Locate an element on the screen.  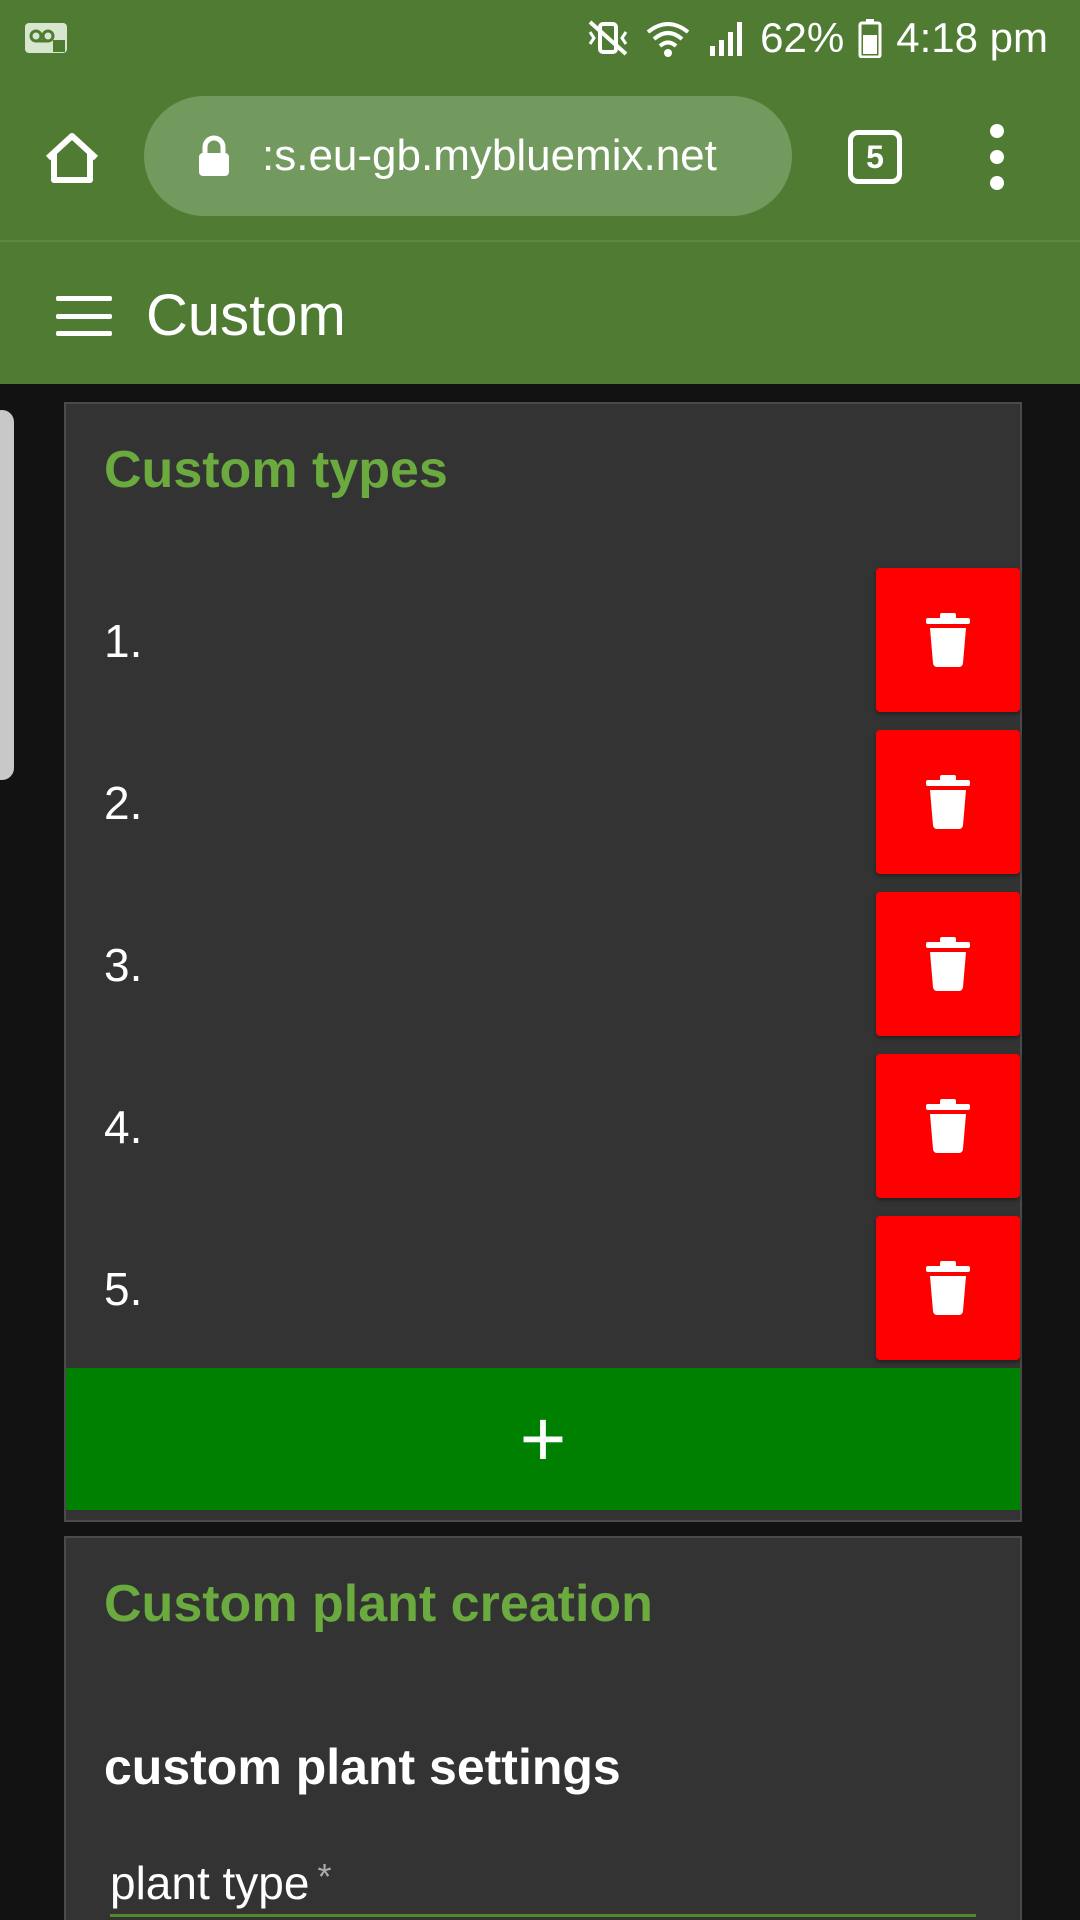
battery-percent: 62% is located at coordinates (802, 37).